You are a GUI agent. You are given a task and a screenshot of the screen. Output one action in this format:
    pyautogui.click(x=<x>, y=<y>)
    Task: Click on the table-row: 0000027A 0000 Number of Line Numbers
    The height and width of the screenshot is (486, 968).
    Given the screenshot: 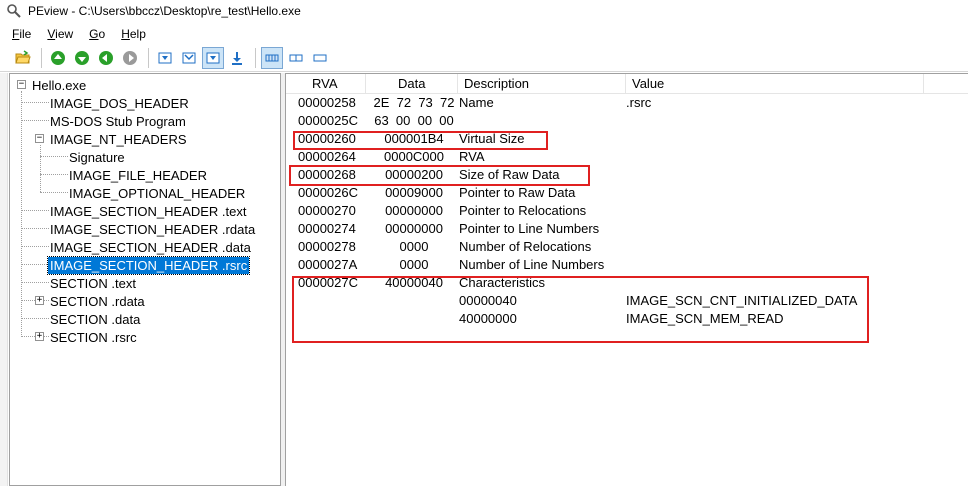 What is the action you would take?
    pyautogui.click(x=627, y=265)
    